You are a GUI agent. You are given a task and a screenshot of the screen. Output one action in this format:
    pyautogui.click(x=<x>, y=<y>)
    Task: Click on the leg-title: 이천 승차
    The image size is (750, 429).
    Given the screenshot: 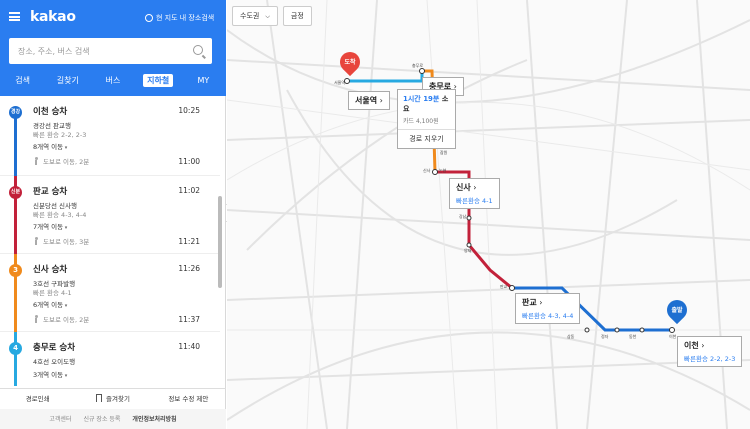 What is the action you would take?
    pyautogui.click(x=50, y=112)
    